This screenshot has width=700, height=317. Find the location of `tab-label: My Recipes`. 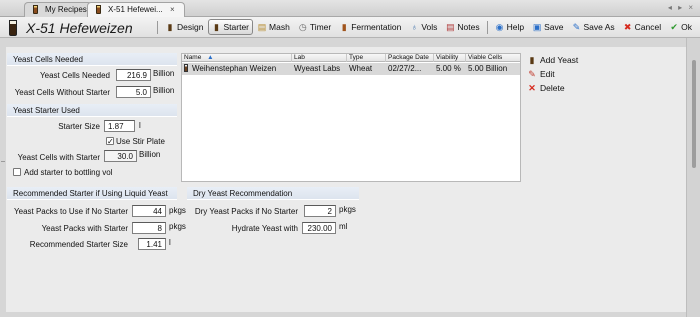

tab-label: My Recipes is located at coordinates (66, 9).